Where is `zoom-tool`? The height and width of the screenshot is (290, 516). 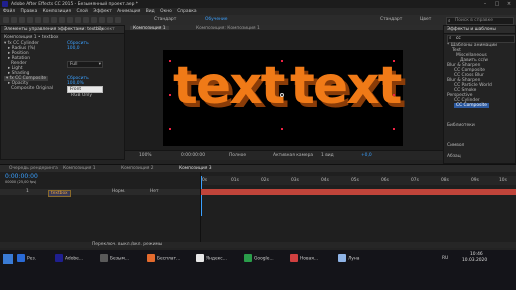 zoom-tool is located at coordinates (30, 19).